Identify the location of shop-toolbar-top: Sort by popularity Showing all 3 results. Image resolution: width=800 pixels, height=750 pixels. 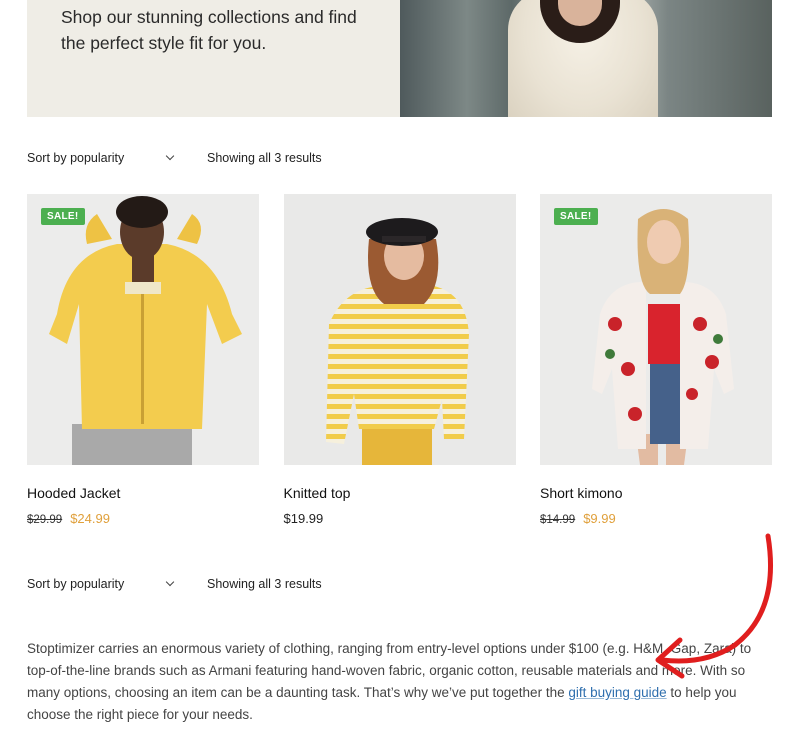
(399, 158).